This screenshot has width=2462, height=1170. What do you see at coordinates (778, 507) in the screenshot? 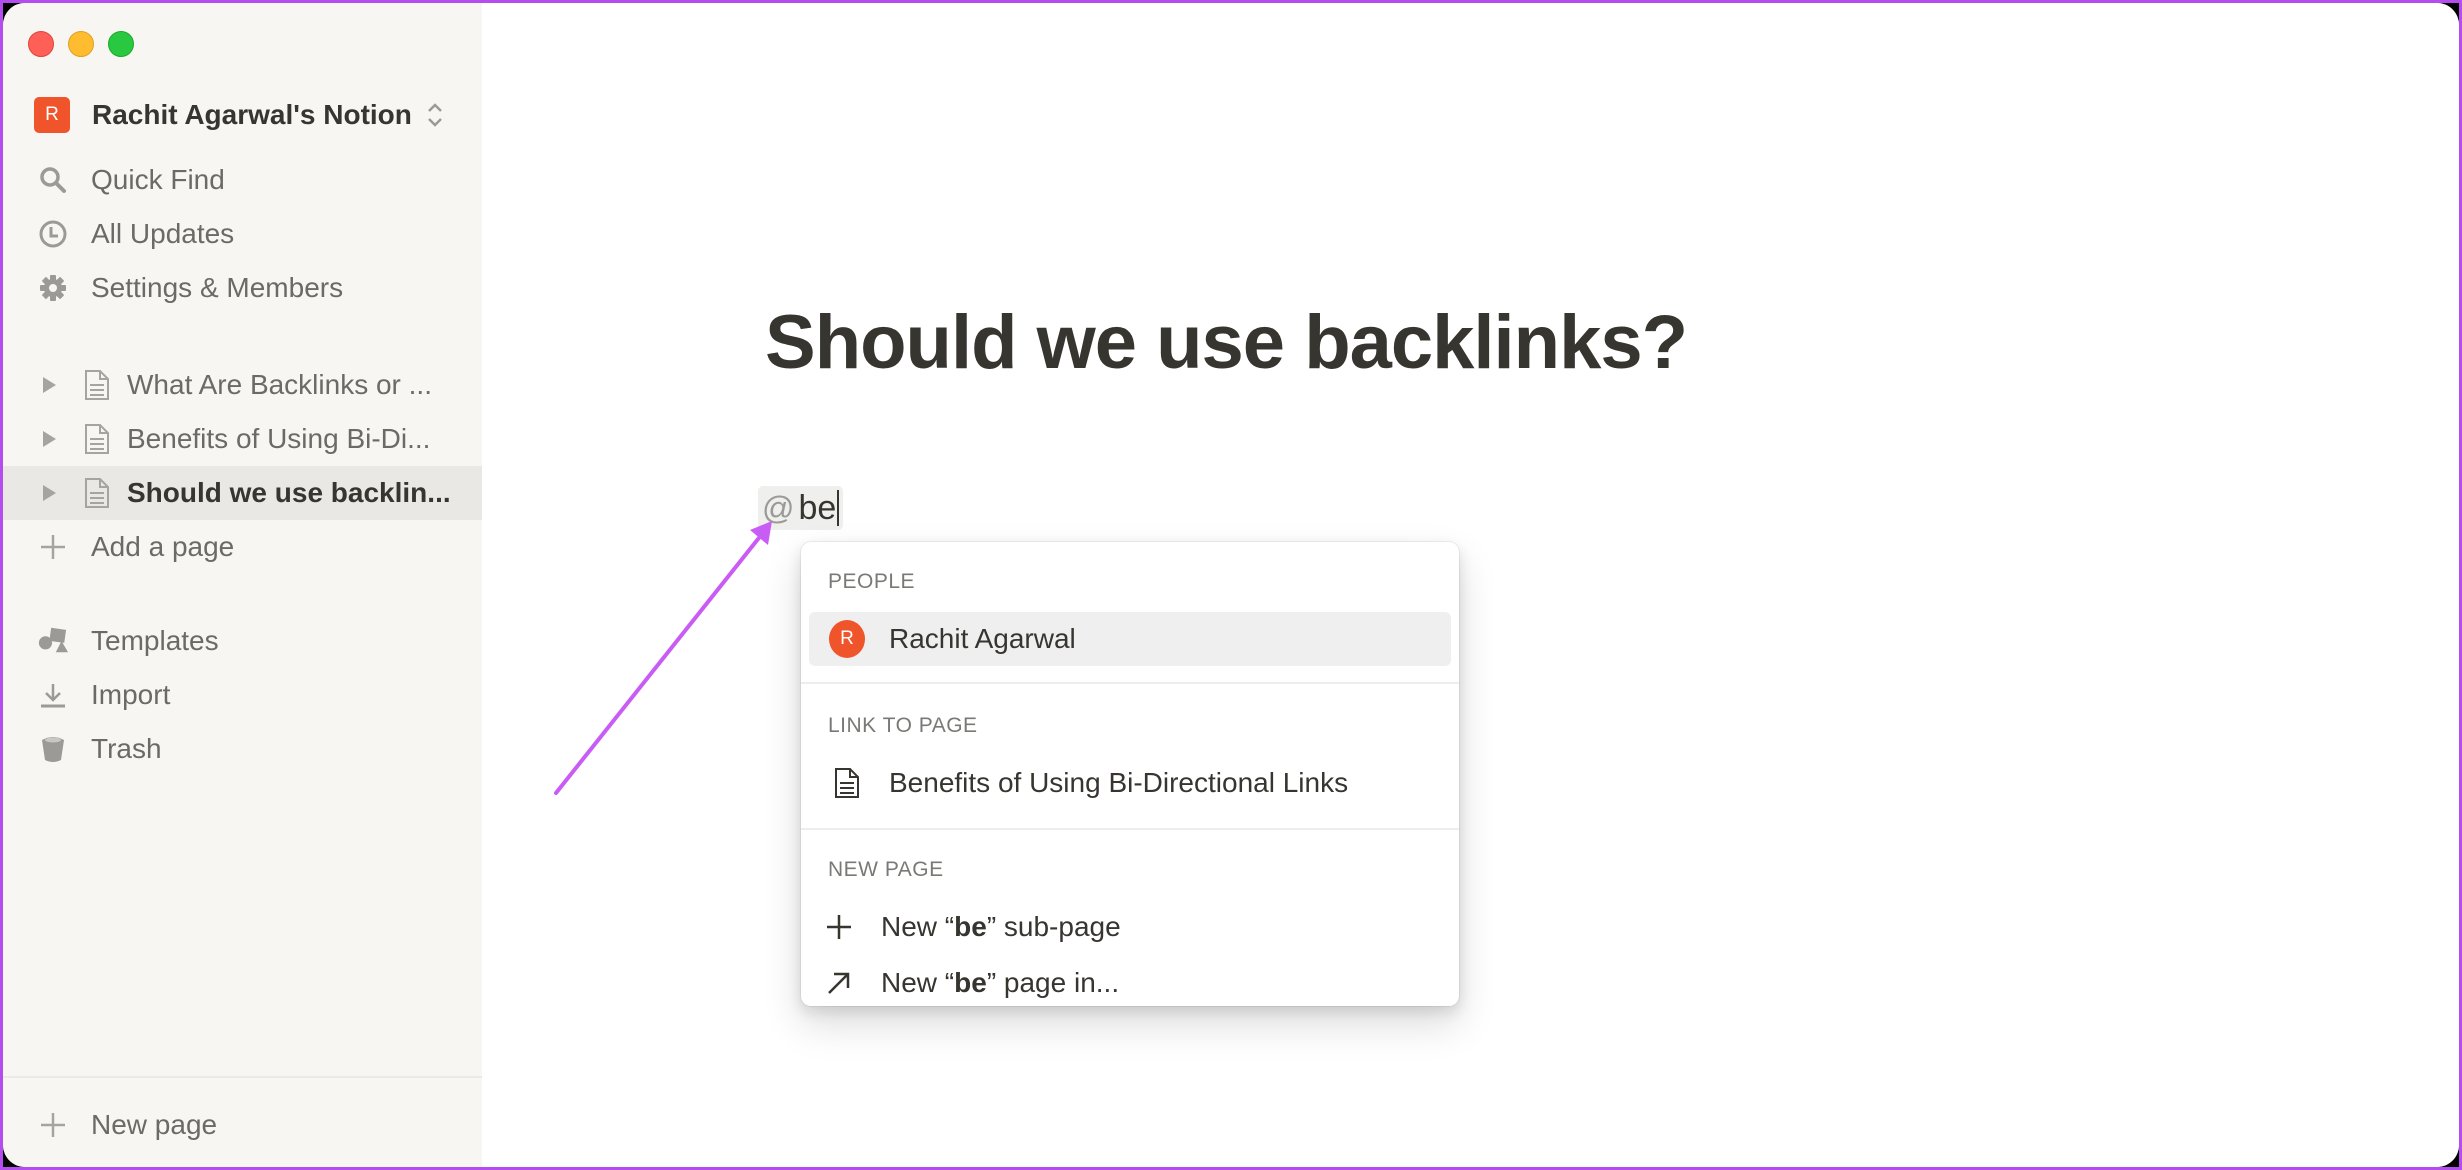
I see `at-symbol: @` at bounding box center [778, 507].